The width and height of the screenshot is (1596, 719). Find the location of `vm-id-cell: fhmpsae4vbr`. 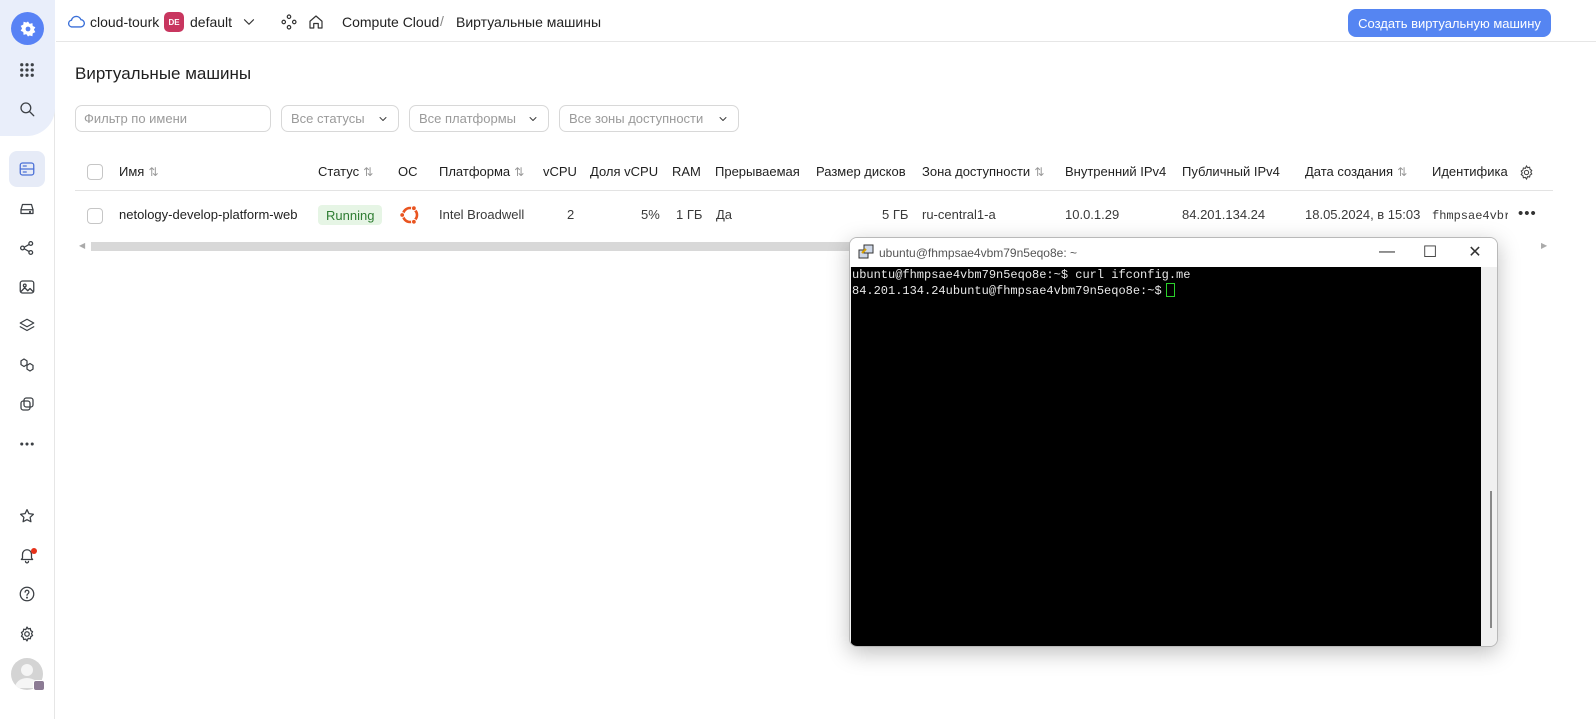

vm-id-cell: fhmpsae4vbr is located at coordinates (1470, 216).